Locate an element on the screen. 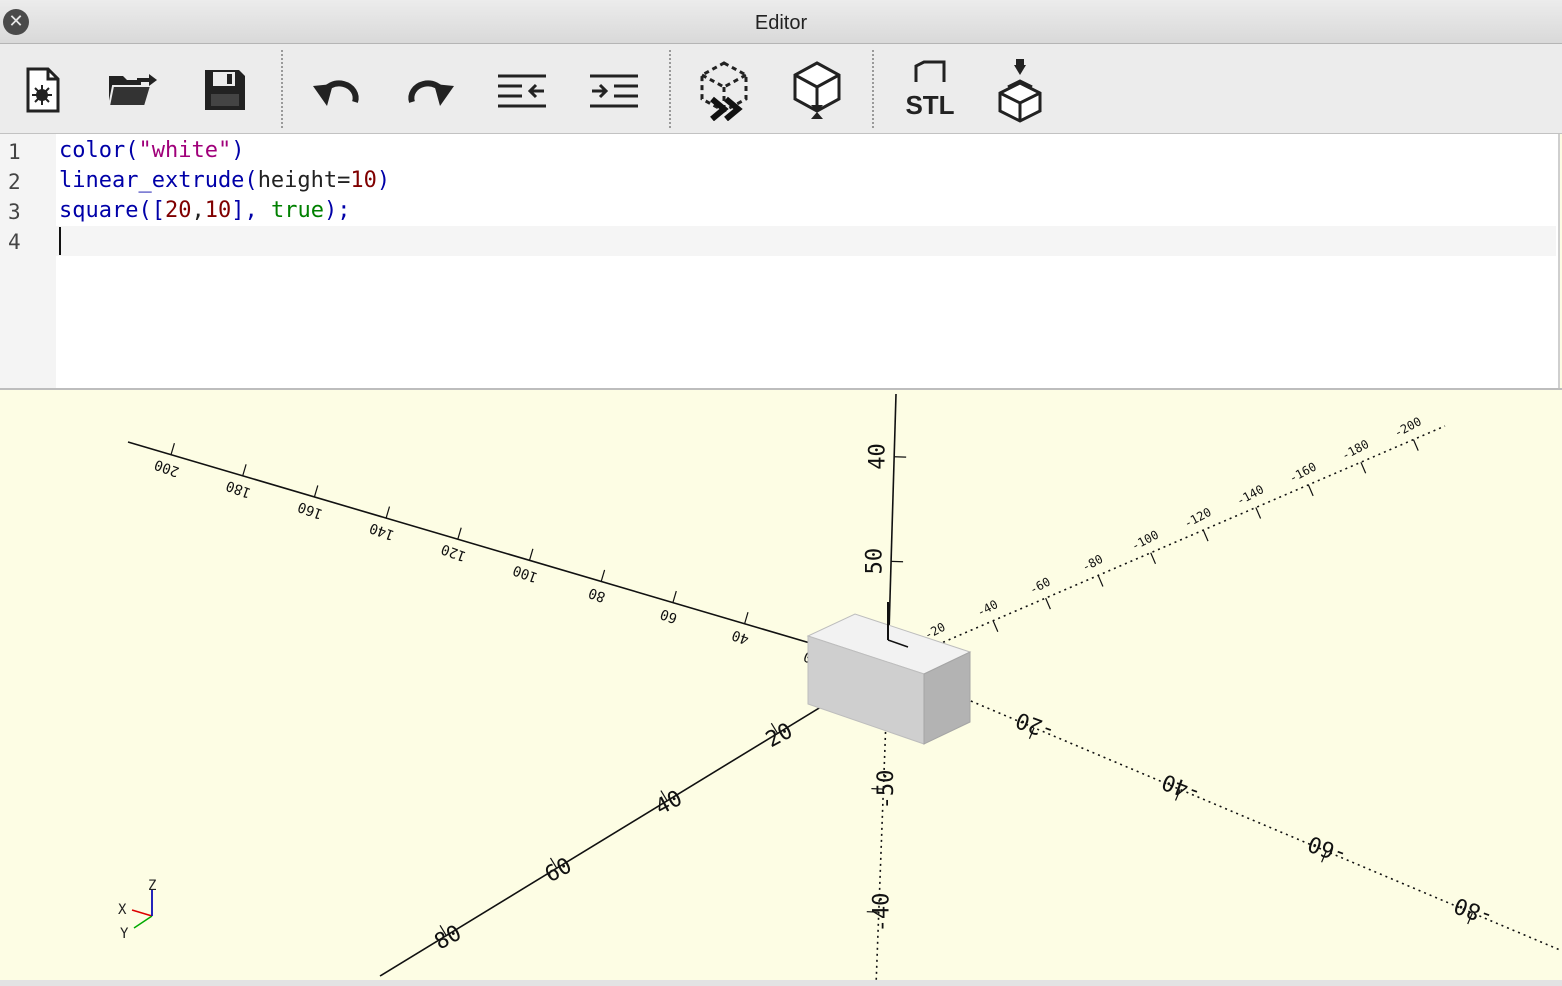 The height and width of the screenshot is (986, 1562). code-token: 20 is located at coordinates (178, 210).